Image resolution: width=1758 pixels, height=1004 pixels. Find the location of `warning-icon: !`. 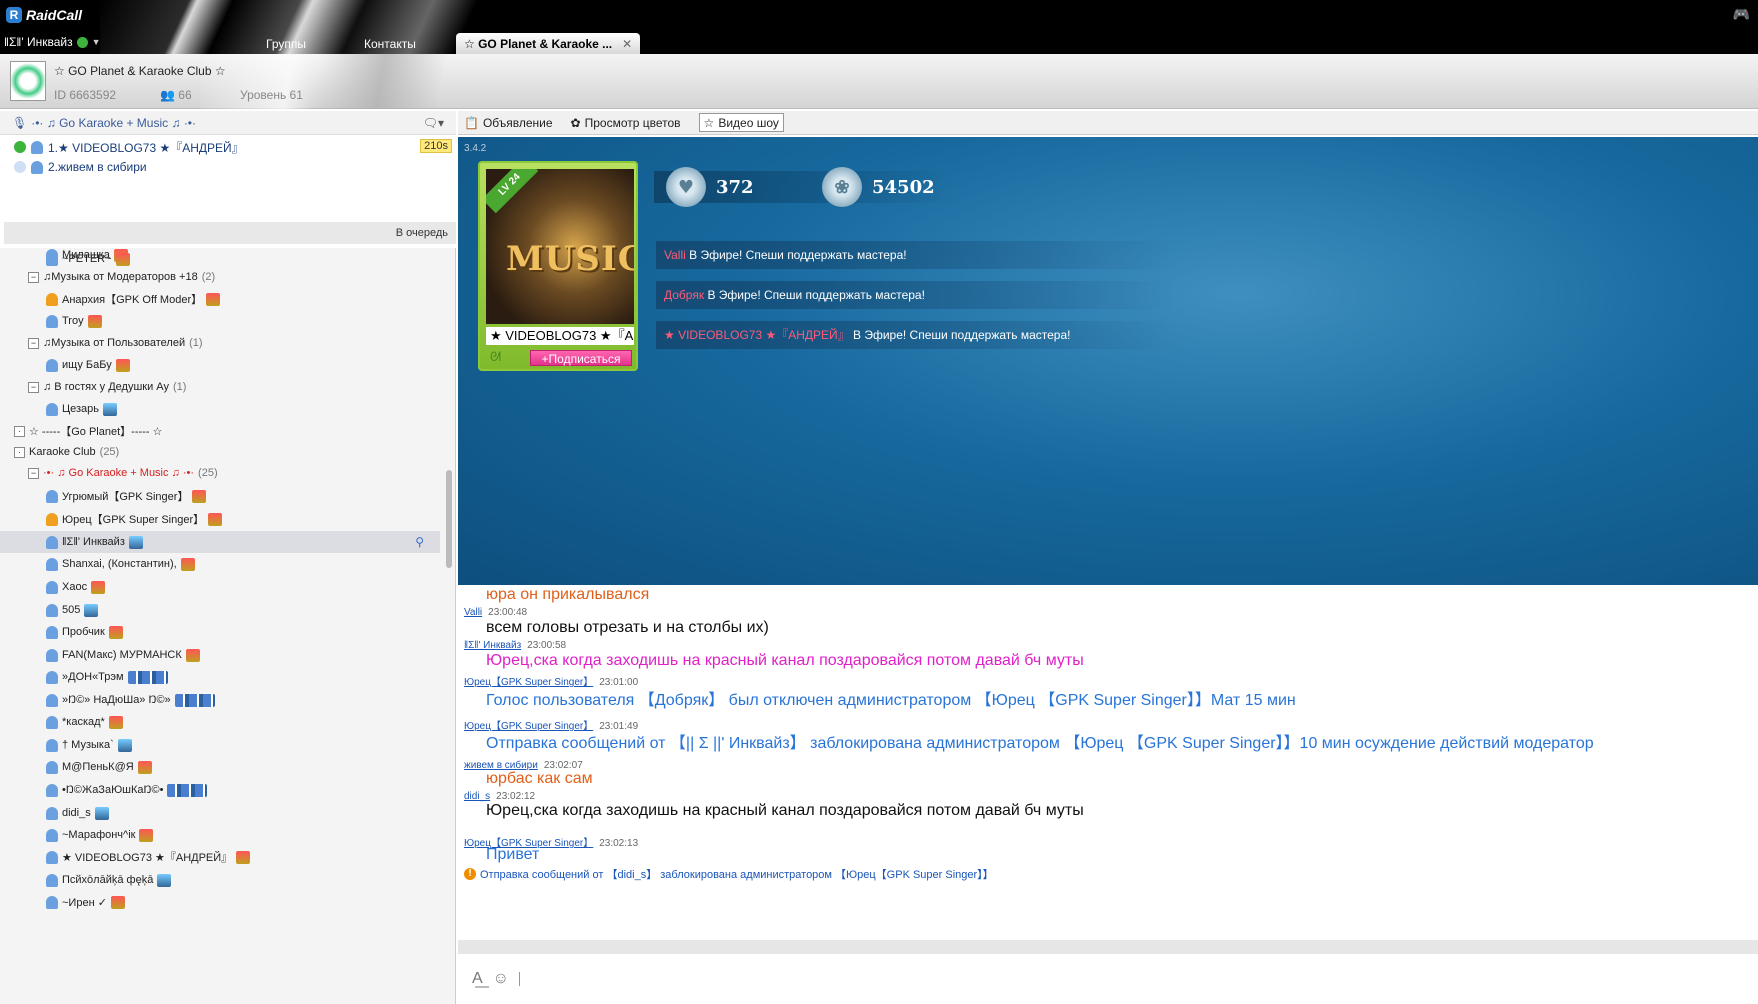

warning-icon: ! is located at coordinates (470, 874).